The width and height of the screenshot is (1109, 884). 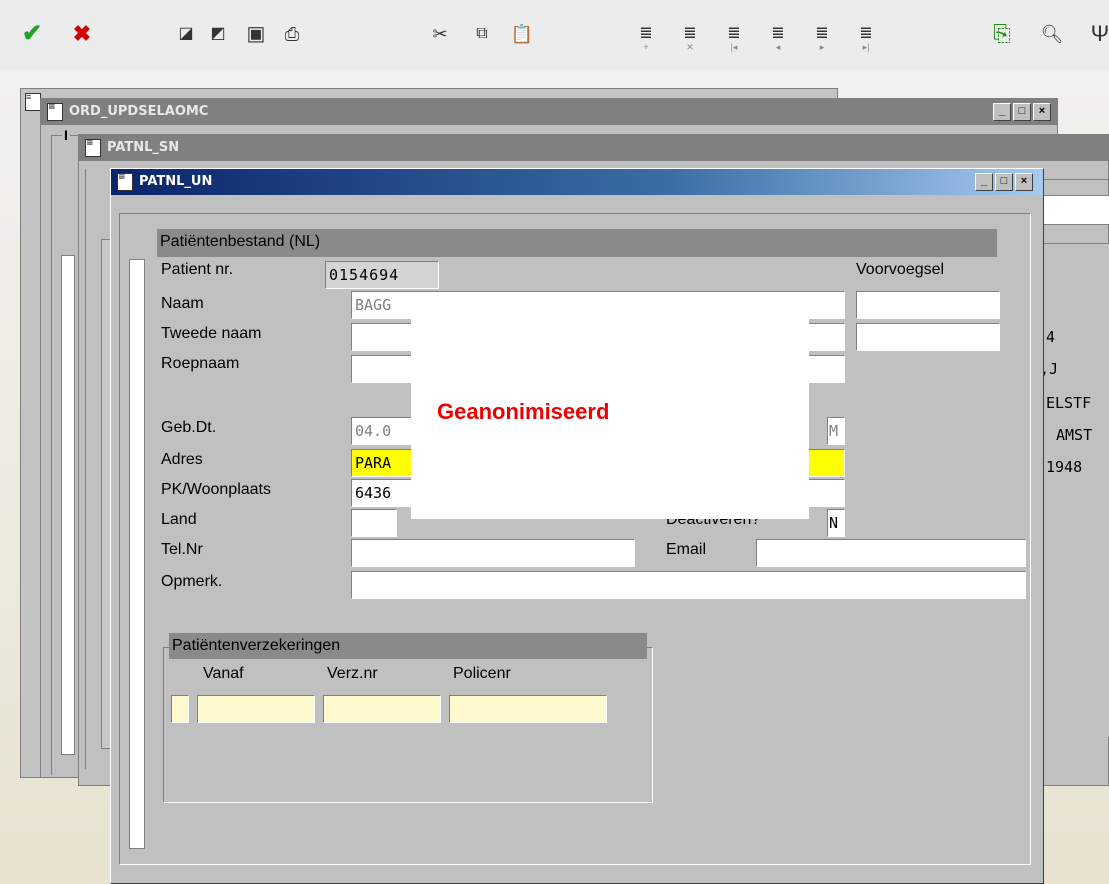 I want to click on window-title-text: ORD_UPDSELAOMC, so click(x=139, y=111).